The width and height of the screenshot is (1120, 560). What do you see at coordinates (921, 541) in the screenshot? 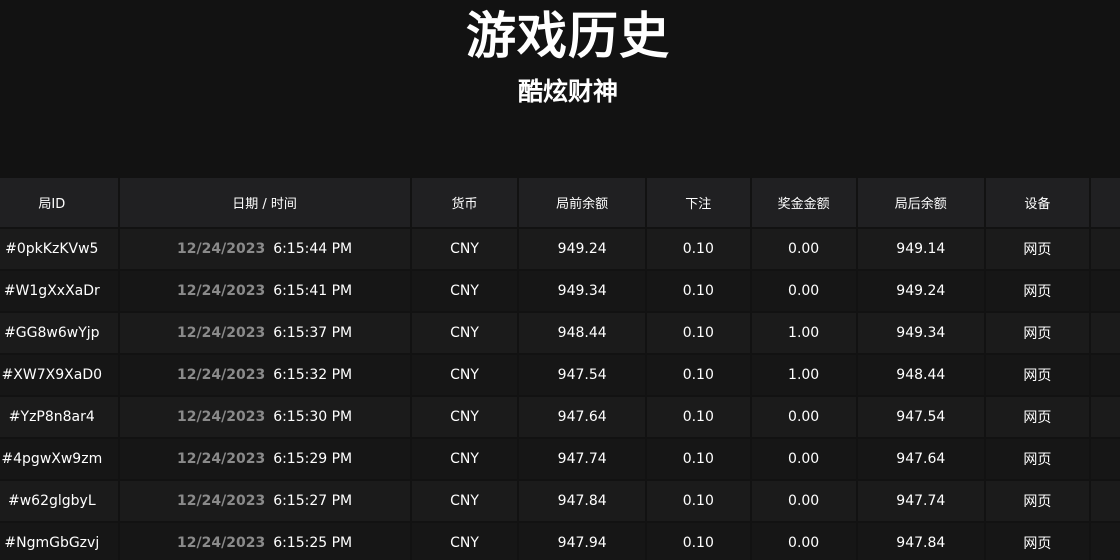
I see `balance-after-cell: 947.84` at bounding box center [921, 541].